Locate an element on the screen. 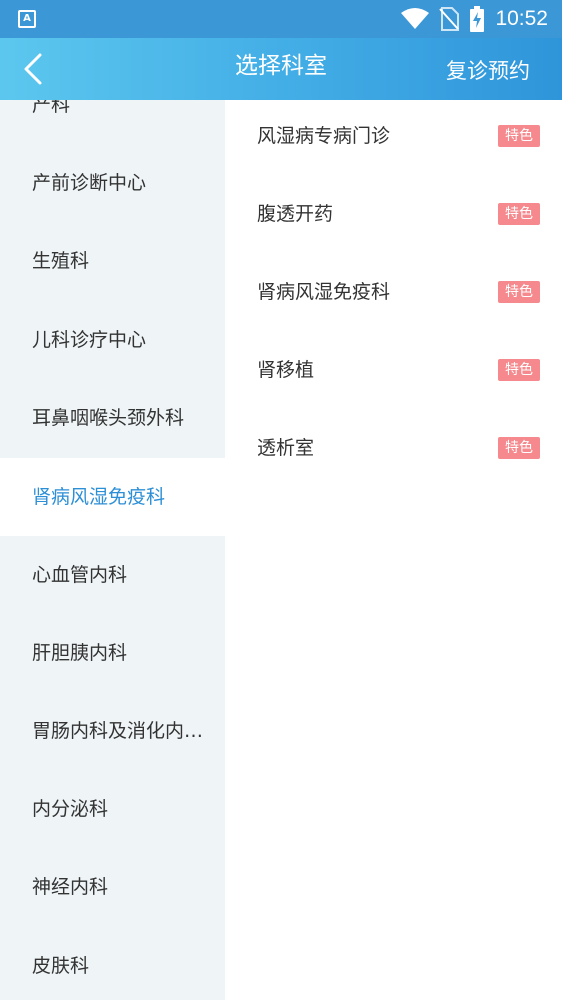 The height and width of the screenshot is (1000, 562). status-bar: A 10:52 is located at coordinates (281, 19).